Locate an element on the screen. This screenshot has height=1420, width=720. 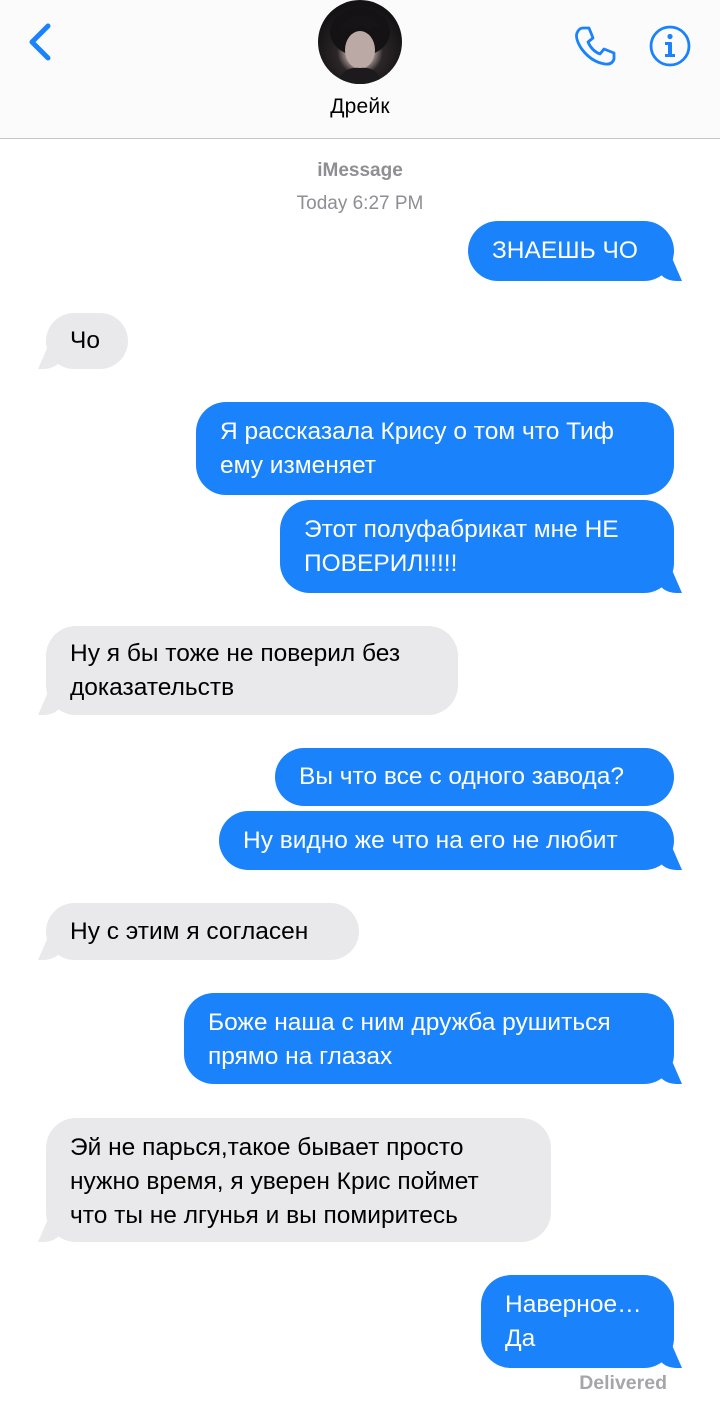
contact-name: Дрейк is located at coordinates (360, 107).